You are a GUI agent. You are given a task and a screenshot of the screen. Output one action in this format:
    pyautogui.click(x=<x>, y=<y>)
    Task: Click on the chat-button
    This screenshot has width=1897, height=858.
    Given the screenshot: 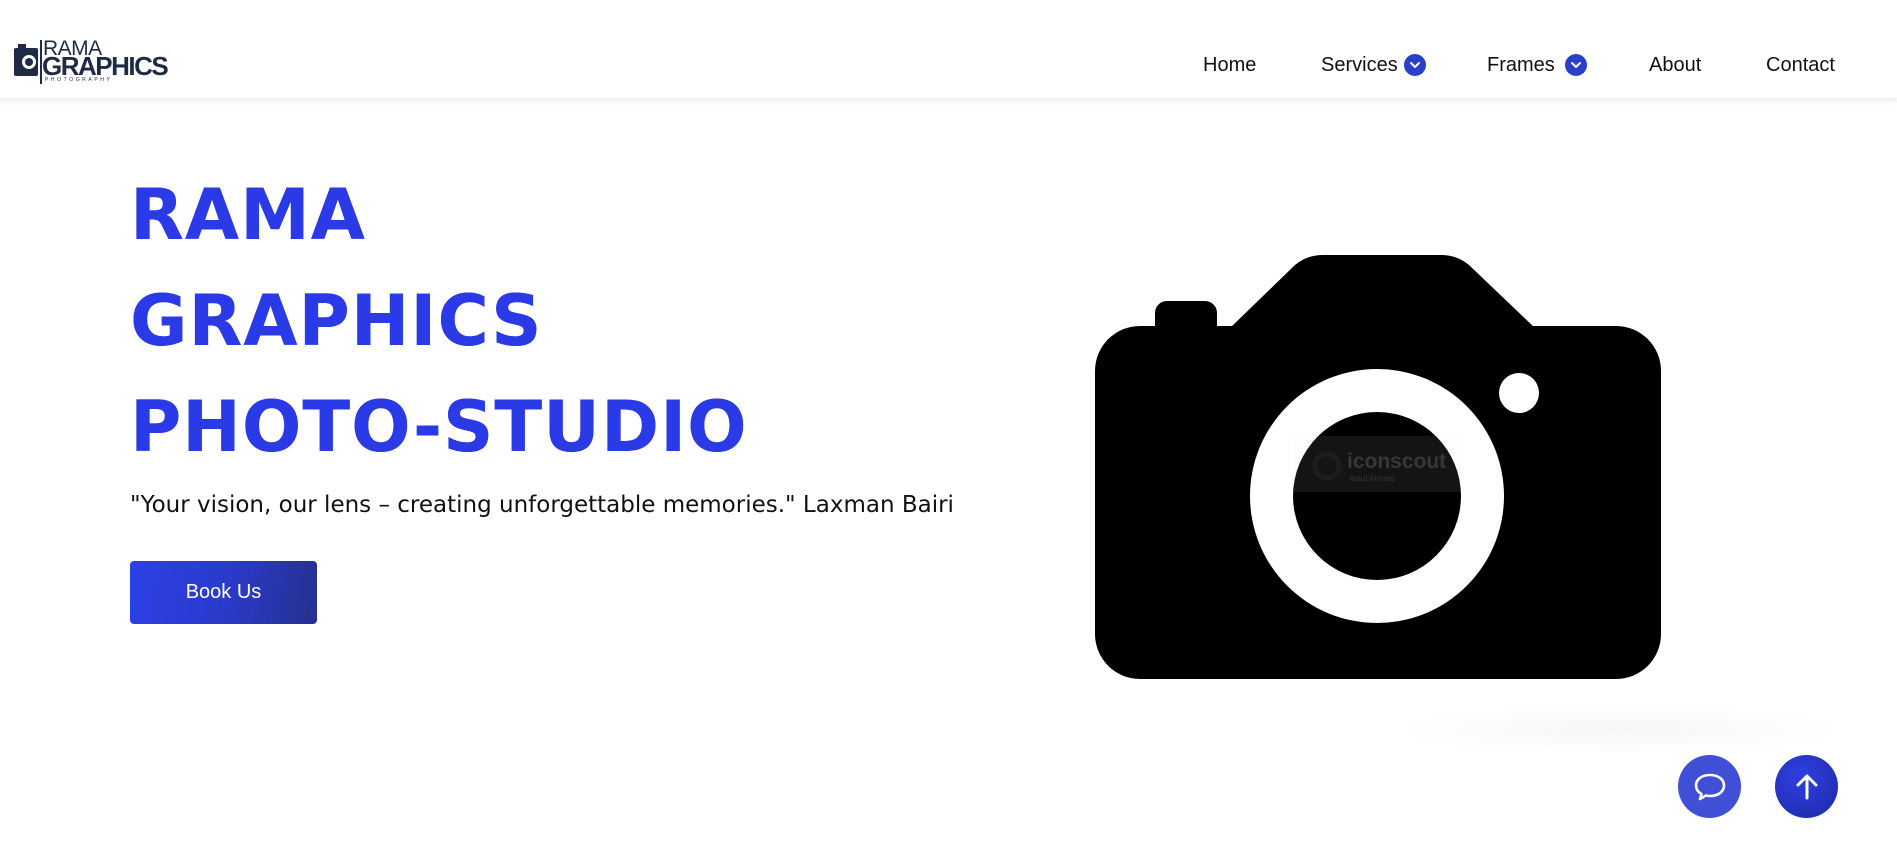 What is the action you would take?
    pyautogui.click(x=1709, y=786)
    